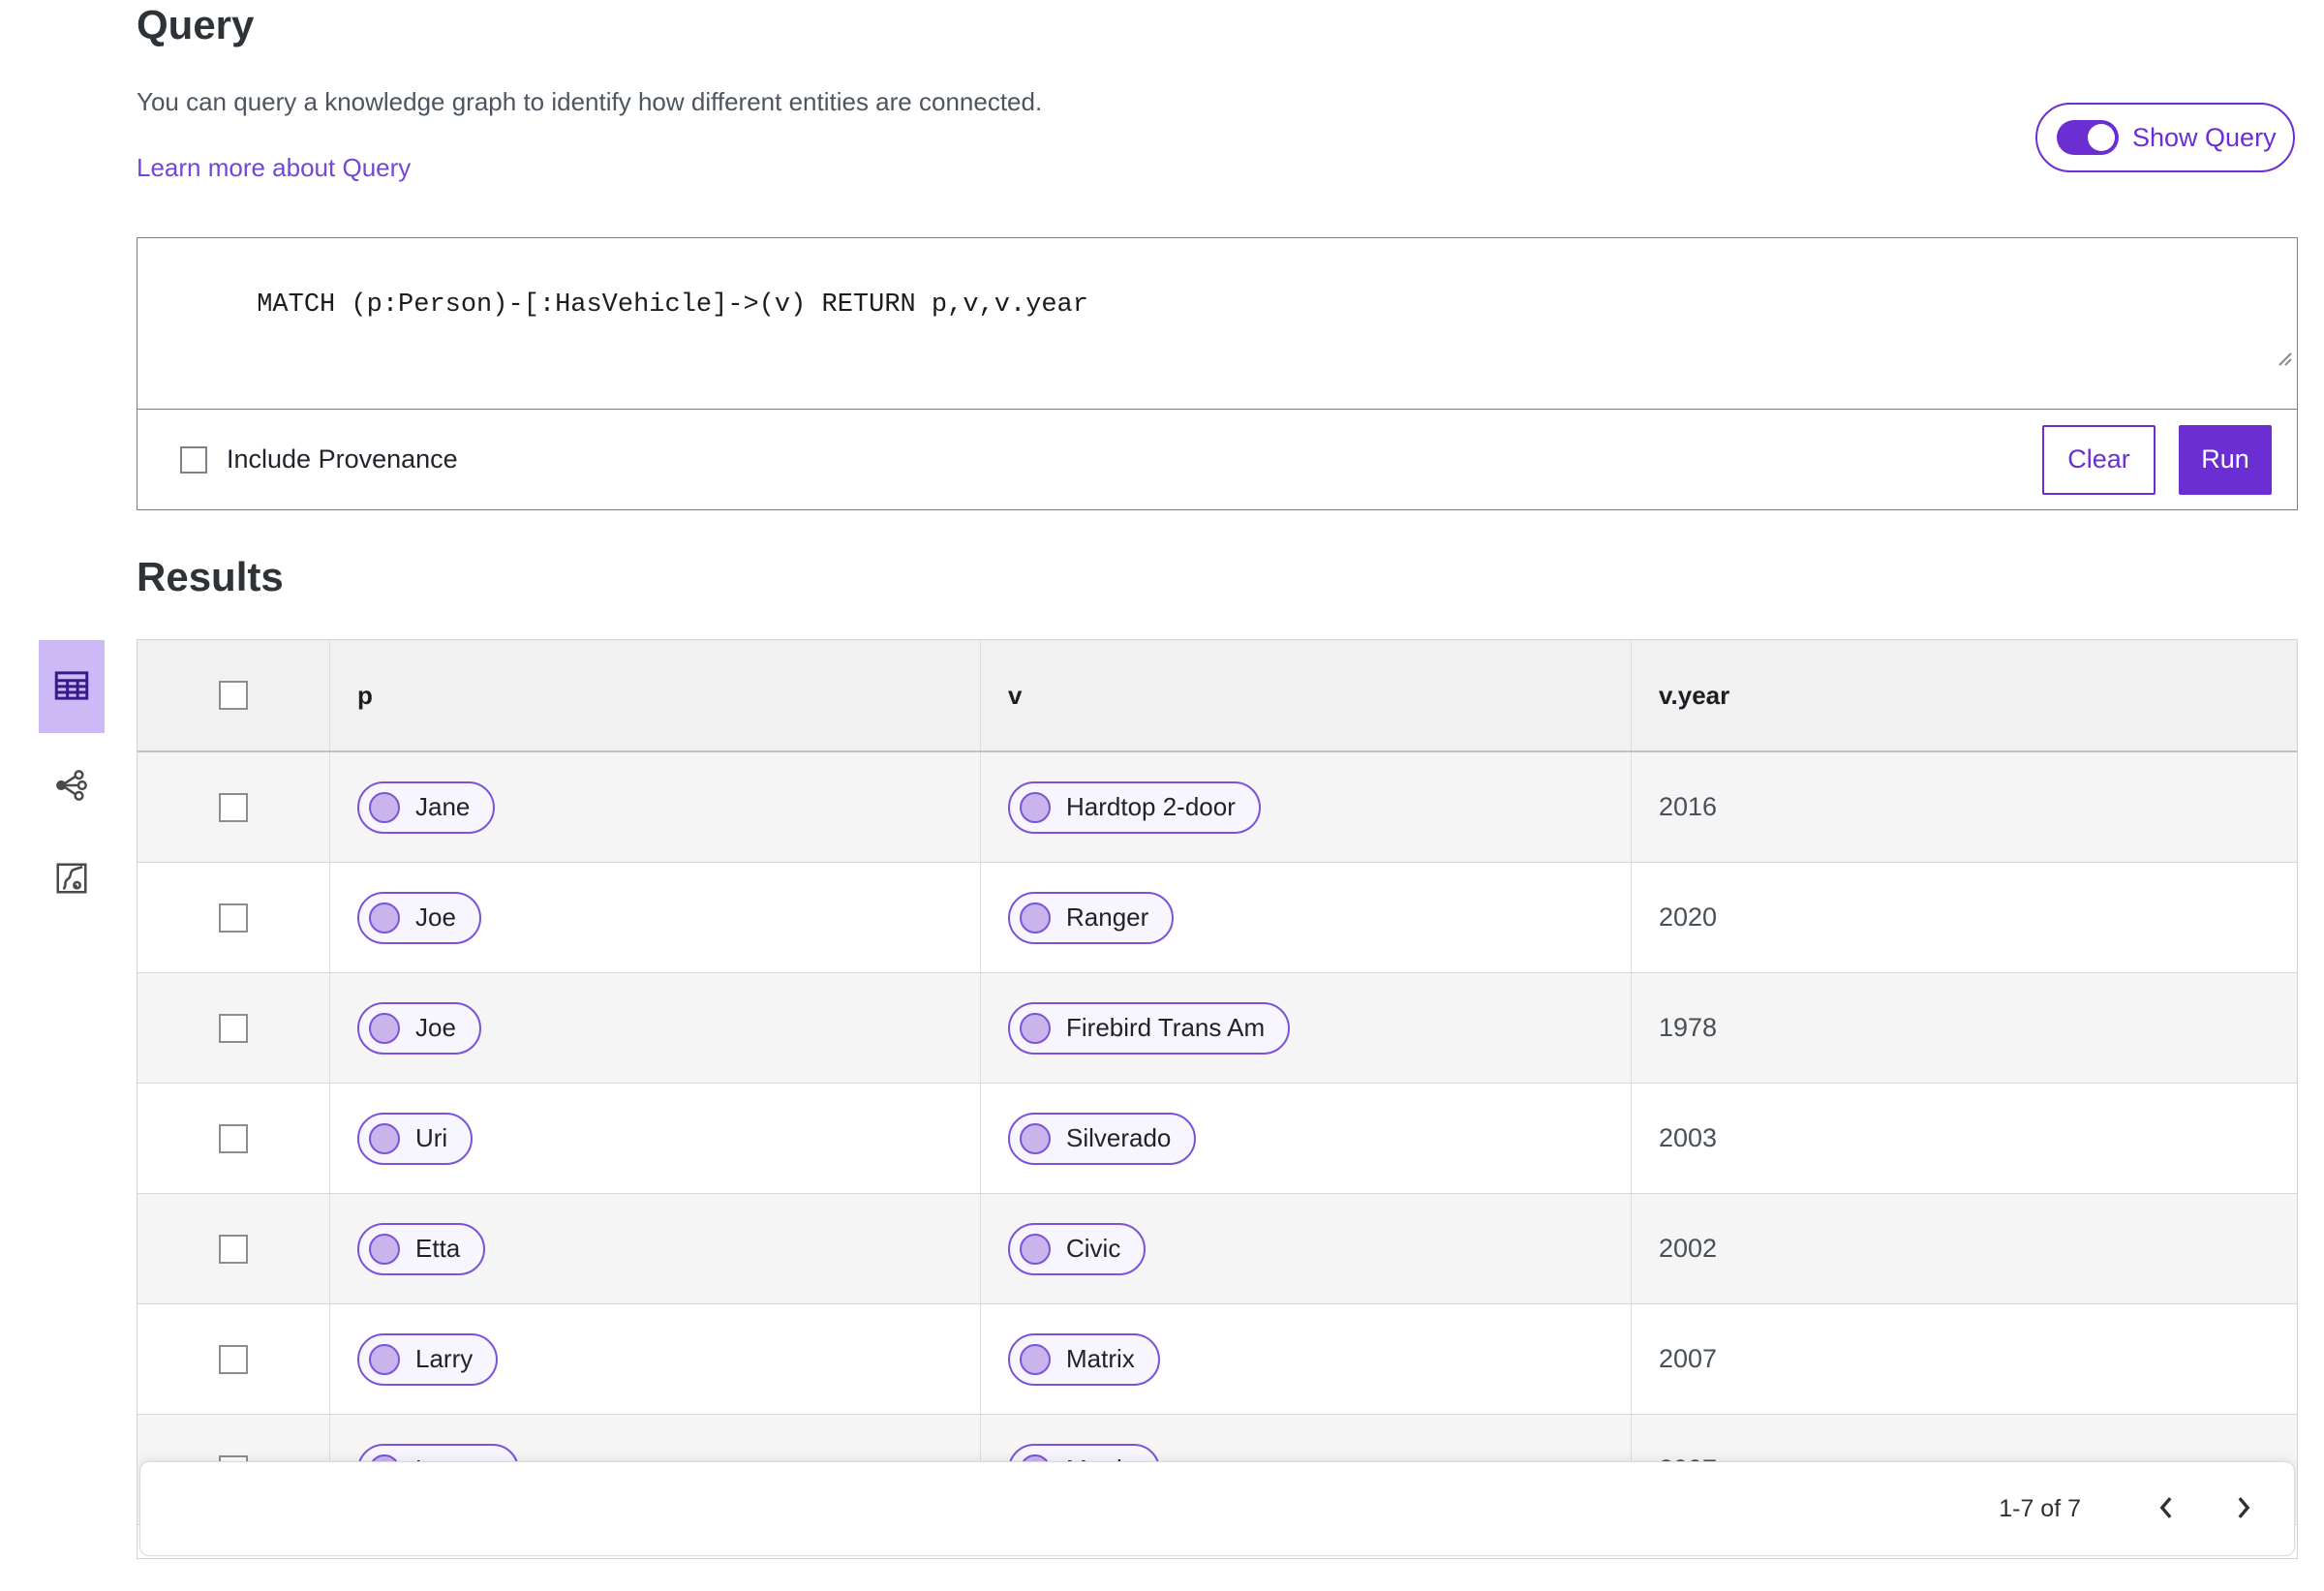 The image size is (2324, 1591). What do you see at coordinates (196, 24) in the screenshot?
I see `page-title: Query` at bounding box center [196, 24].